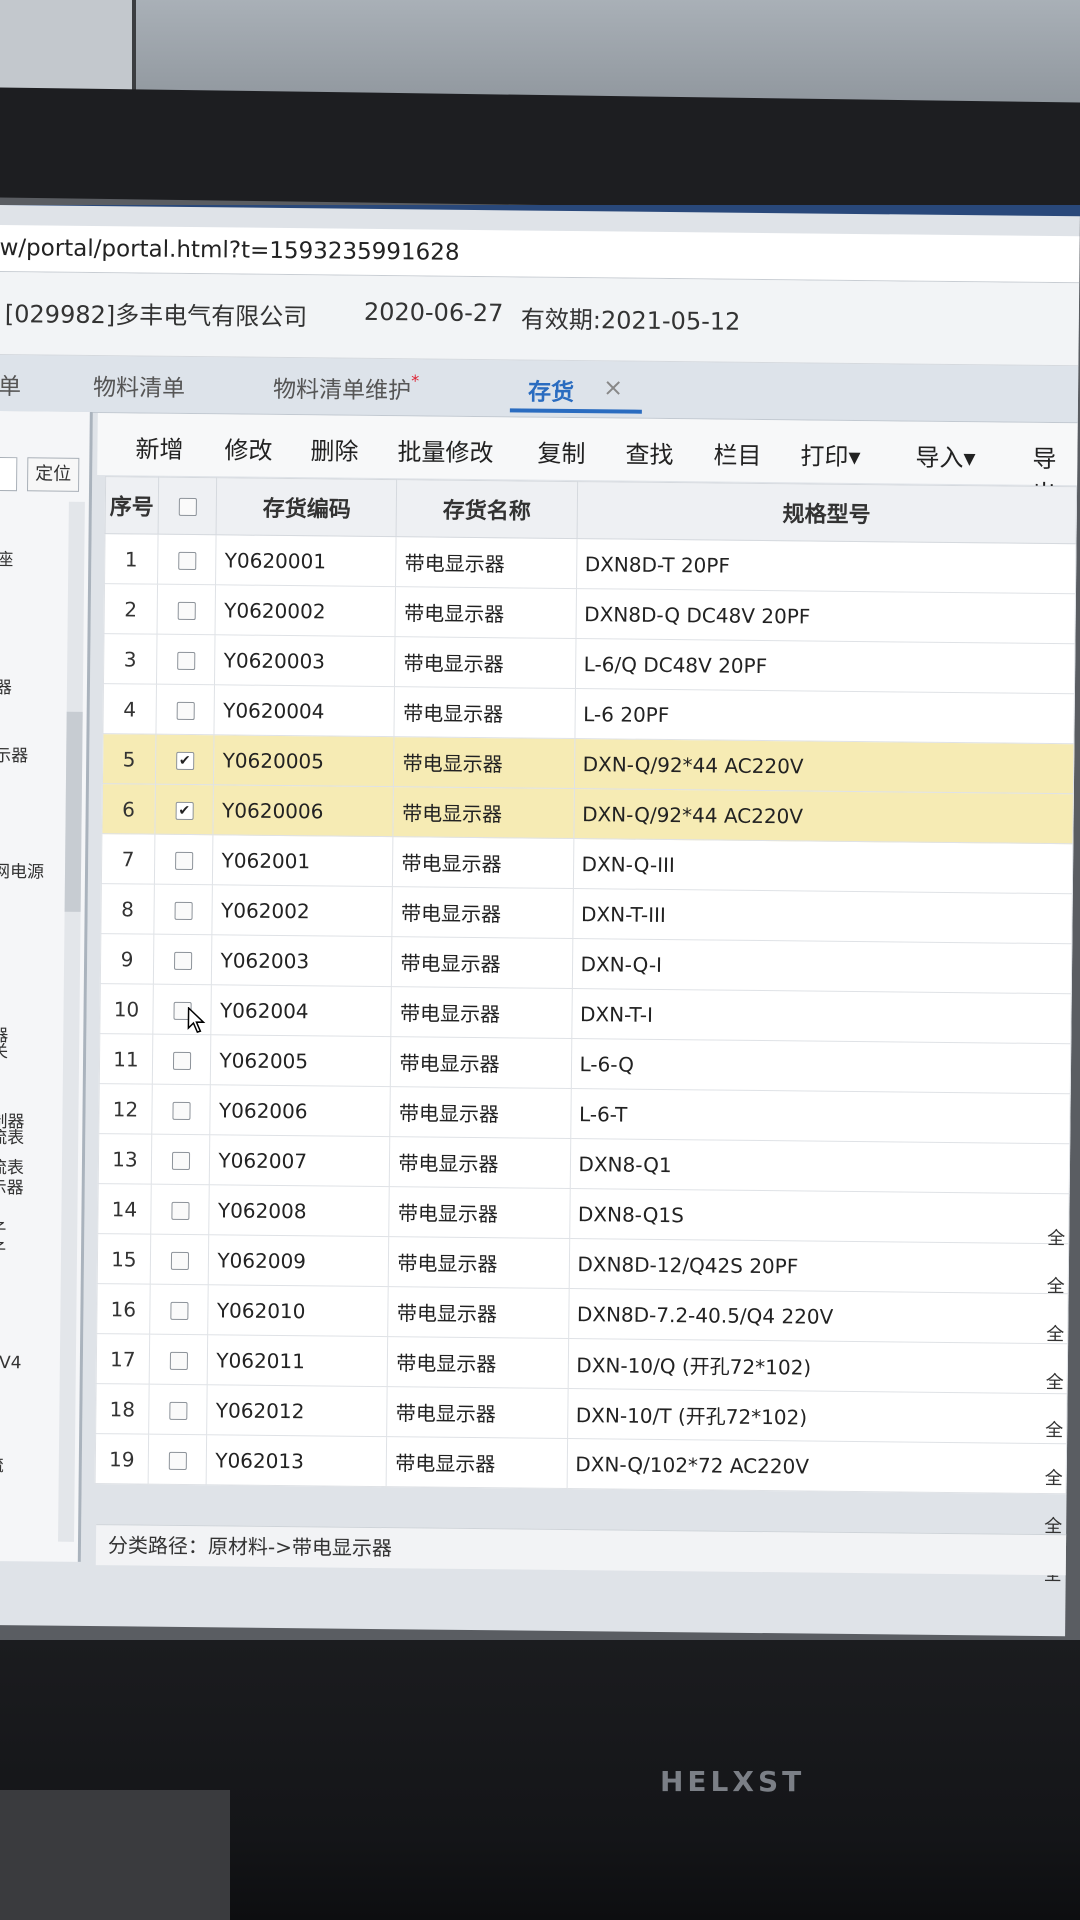 The image size is (1080, 1920). I want to click on inventory-code: Y062010, so click(298, 1310).